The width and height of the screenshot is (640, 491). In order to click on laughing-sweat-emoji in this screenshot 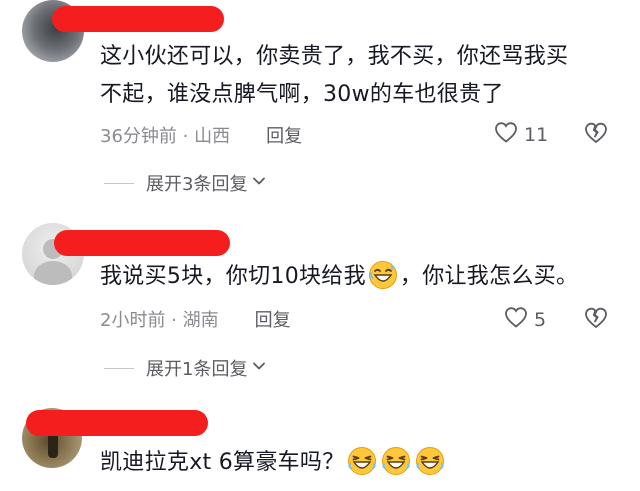, I will do `click(383, 275)`.